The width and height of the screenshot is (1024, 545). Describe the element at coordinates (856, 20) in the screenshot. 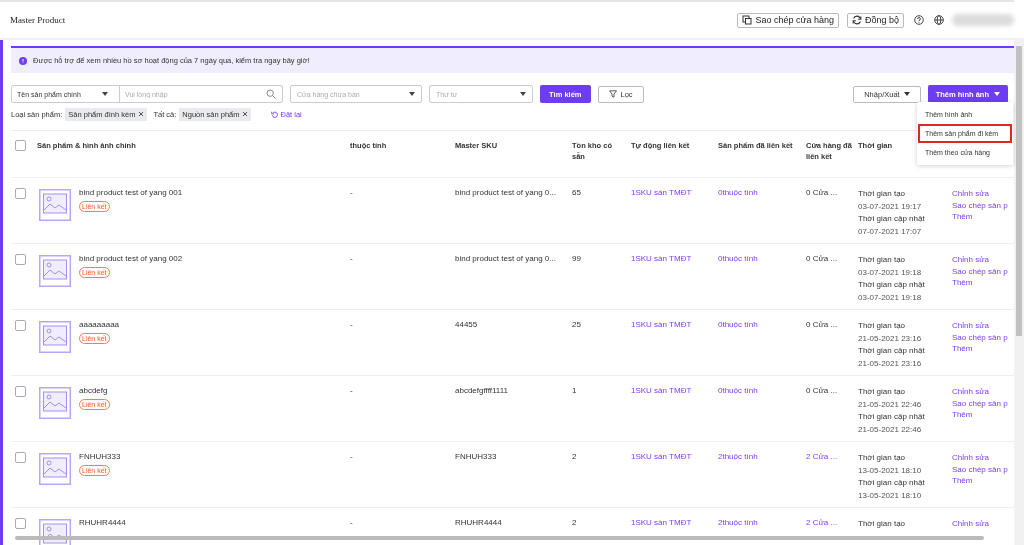

I see `refresh-icon` at that location.